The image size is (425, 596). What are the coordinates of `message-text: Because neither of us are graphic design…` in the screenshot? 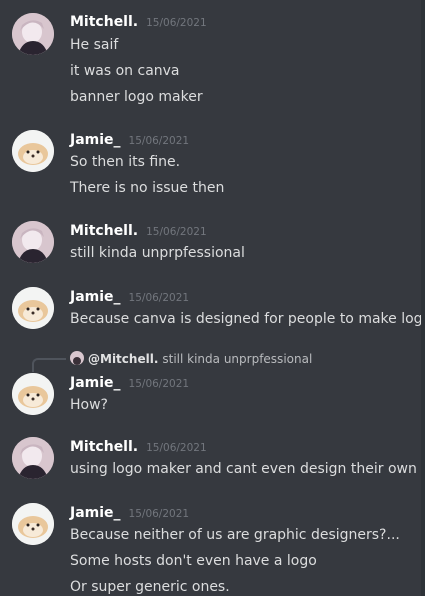 It's located at (235, 535).